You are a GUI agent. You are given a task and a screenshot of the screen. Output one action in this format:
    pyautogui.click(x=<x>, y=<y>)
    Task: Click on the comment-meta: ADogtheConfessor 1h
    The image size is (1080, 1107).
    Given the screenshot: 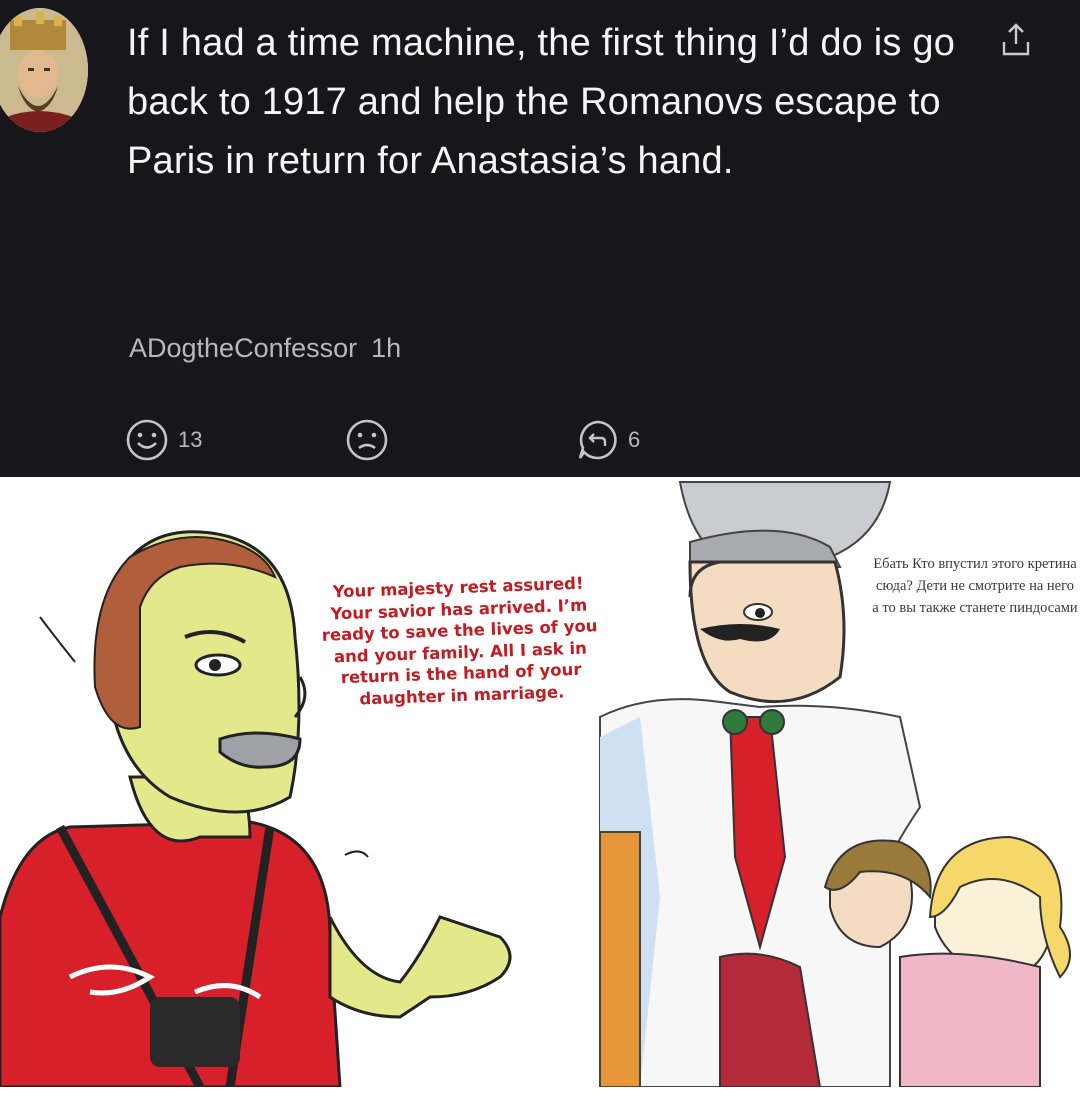 What is the action you would take?
    pyautogui.click(x=265, y=348)
    